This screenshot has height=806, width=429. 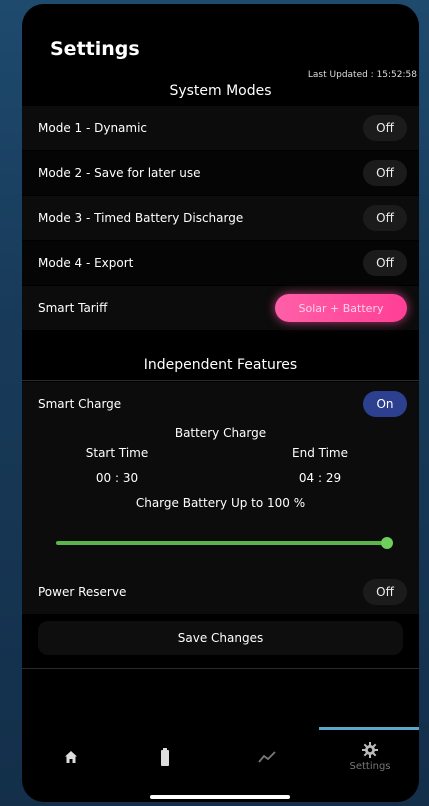 What do you see at coordinates (141, 218) in the screenshot?
I see `mode-3-label: Mode 3 - Timed Battery Discharge` at bounding box center [141, 218].